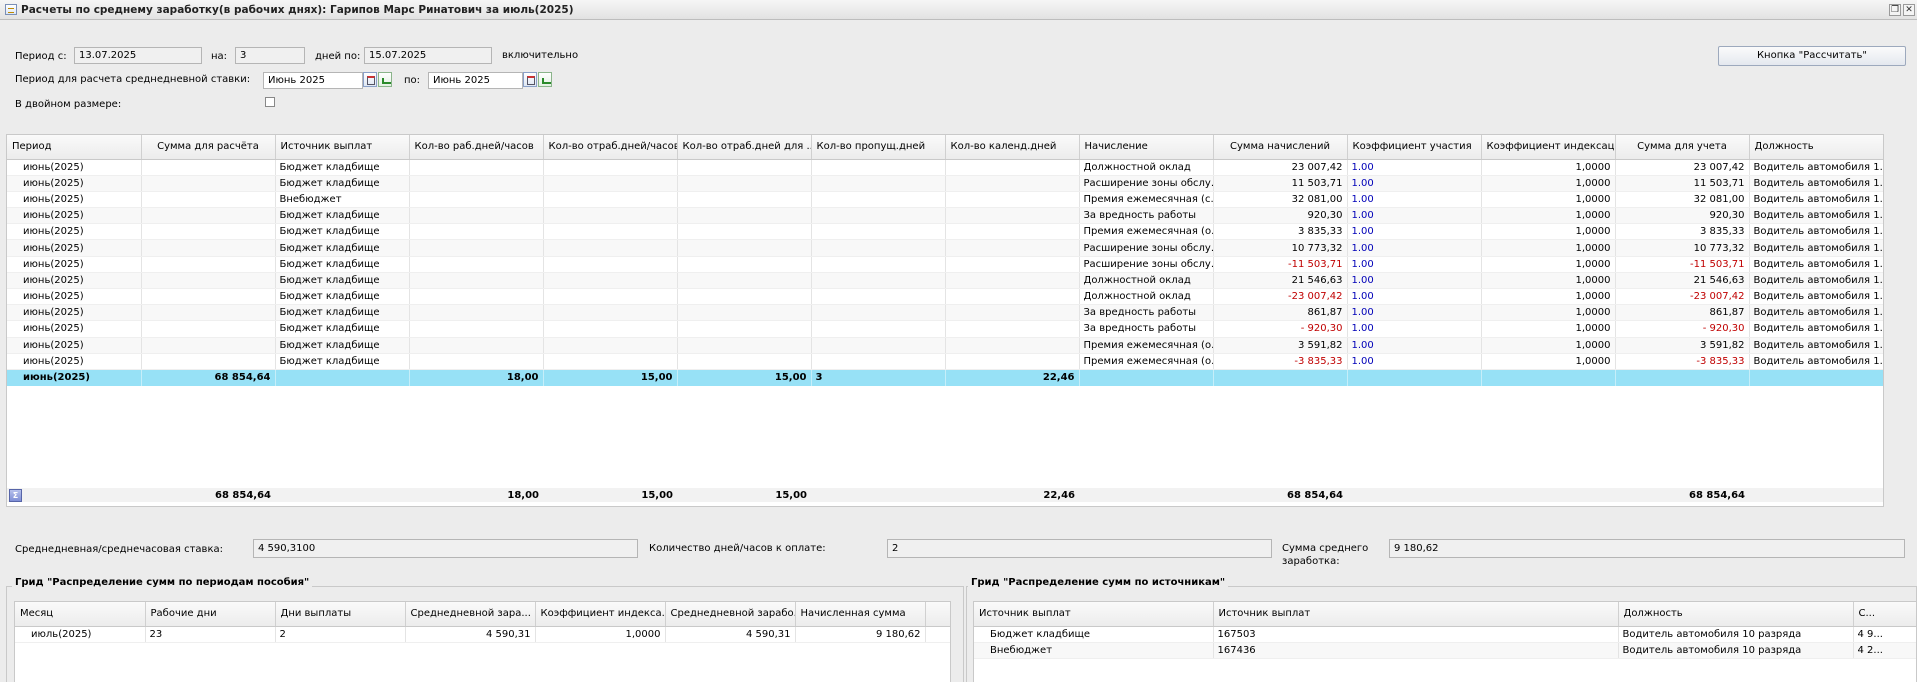 This screenshot has height=682, width=1917. Describe the element at coordinates (445, 548) in the screenshot. I see `rate-field: 4 590,3100` at that location.